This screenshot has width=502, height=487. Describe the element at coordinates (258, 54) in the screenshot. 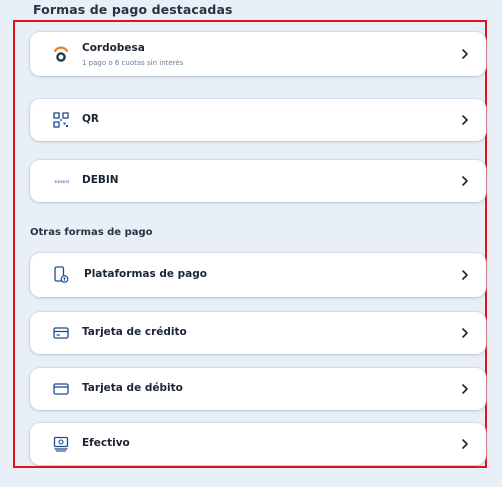

I see `payment-option-cordobesa: Cordobesa 1 pago o 6 cuotas sin interés` at that location.